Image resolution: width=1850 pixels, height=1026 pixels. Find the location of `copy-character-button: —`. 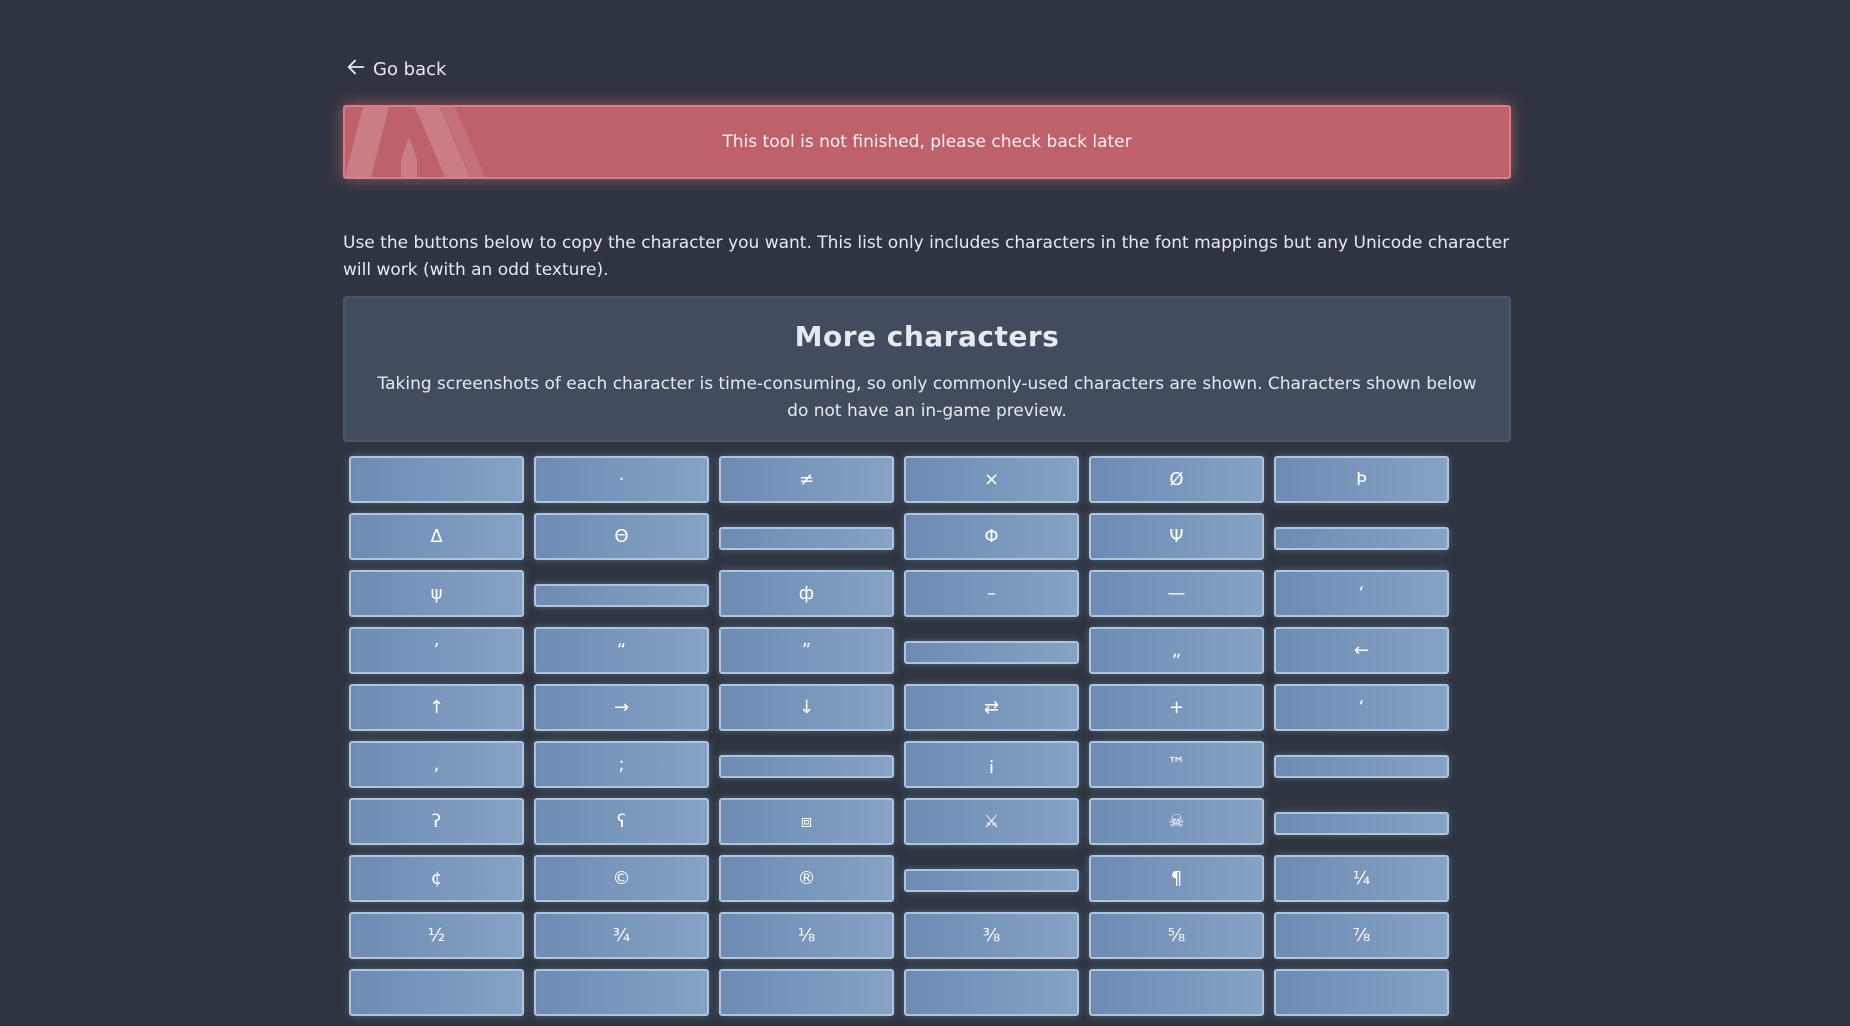

copy-character-button: — is located at coordinates (1176, 593).